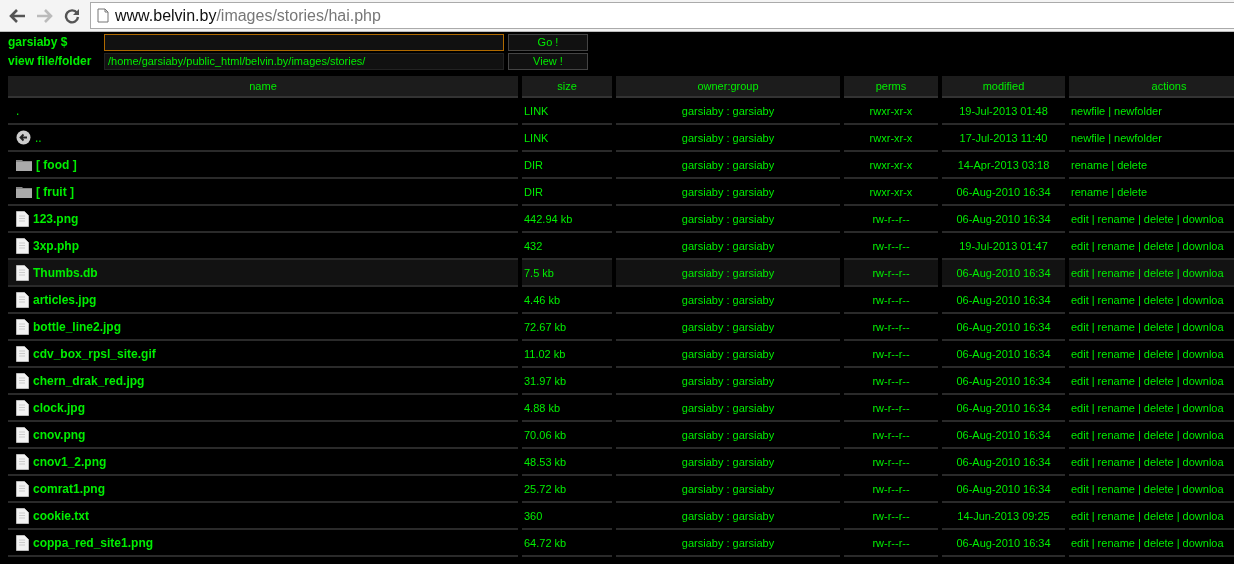  What do you see at coordinates (89, 380) in the screenshot?
I see `file-name-link: chern_drak_red.jpg` at bounding box center [89, 380].